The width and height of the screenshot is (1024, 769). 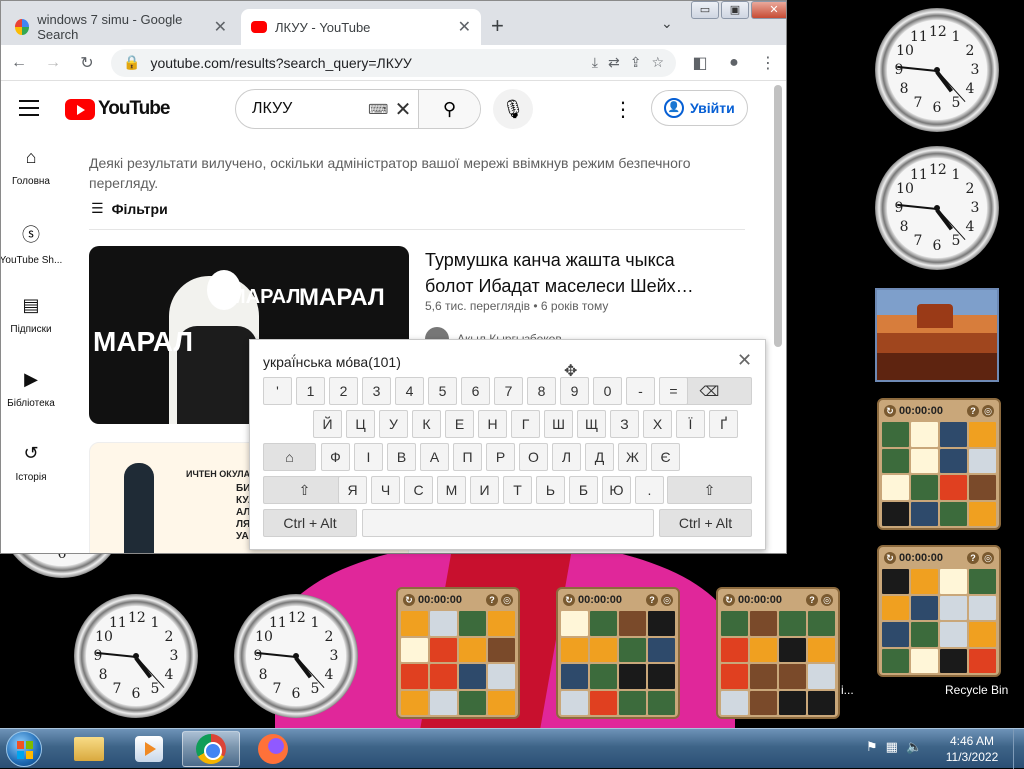 I want to click on reload-icon: ↻, so click(x=87, y=63).